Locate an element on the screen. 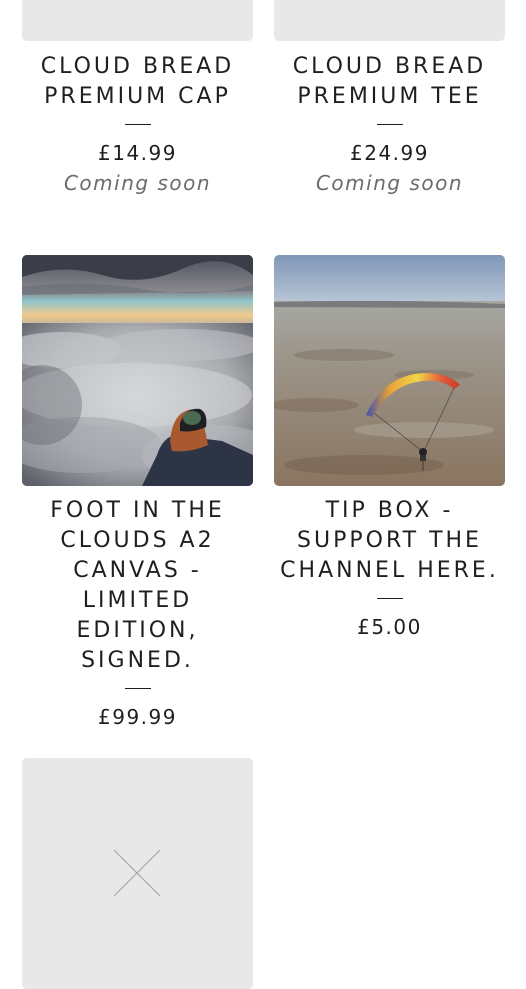  product-price: £24.99 is located at coordinates (389, 153).